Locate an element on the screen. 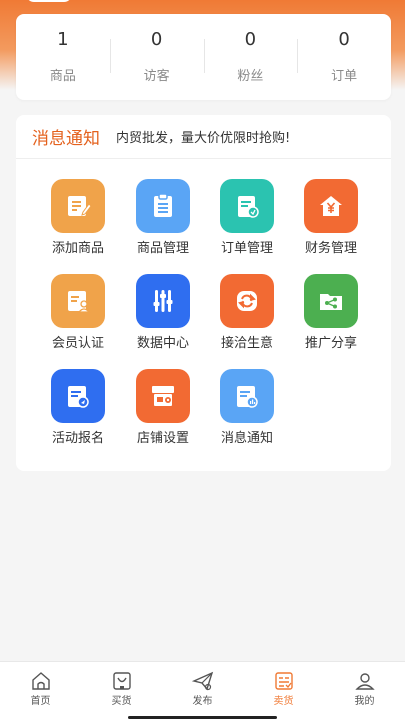  nav-label: 卖货 is located at coordinates (283, 701).